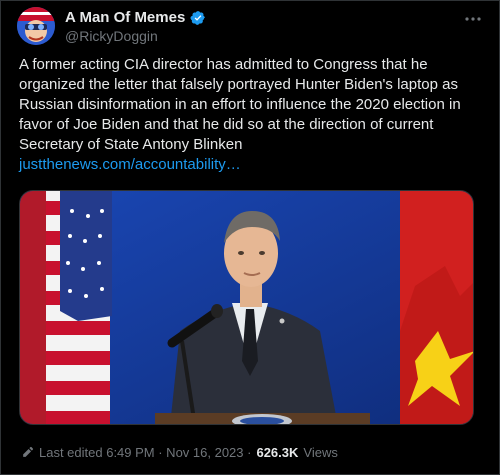 This screenshot has height=475, width=500. What do you see at coordinates (198, 17) in the screenshot?
I see `verified-badge-icon` at bounding box center [198, 17].